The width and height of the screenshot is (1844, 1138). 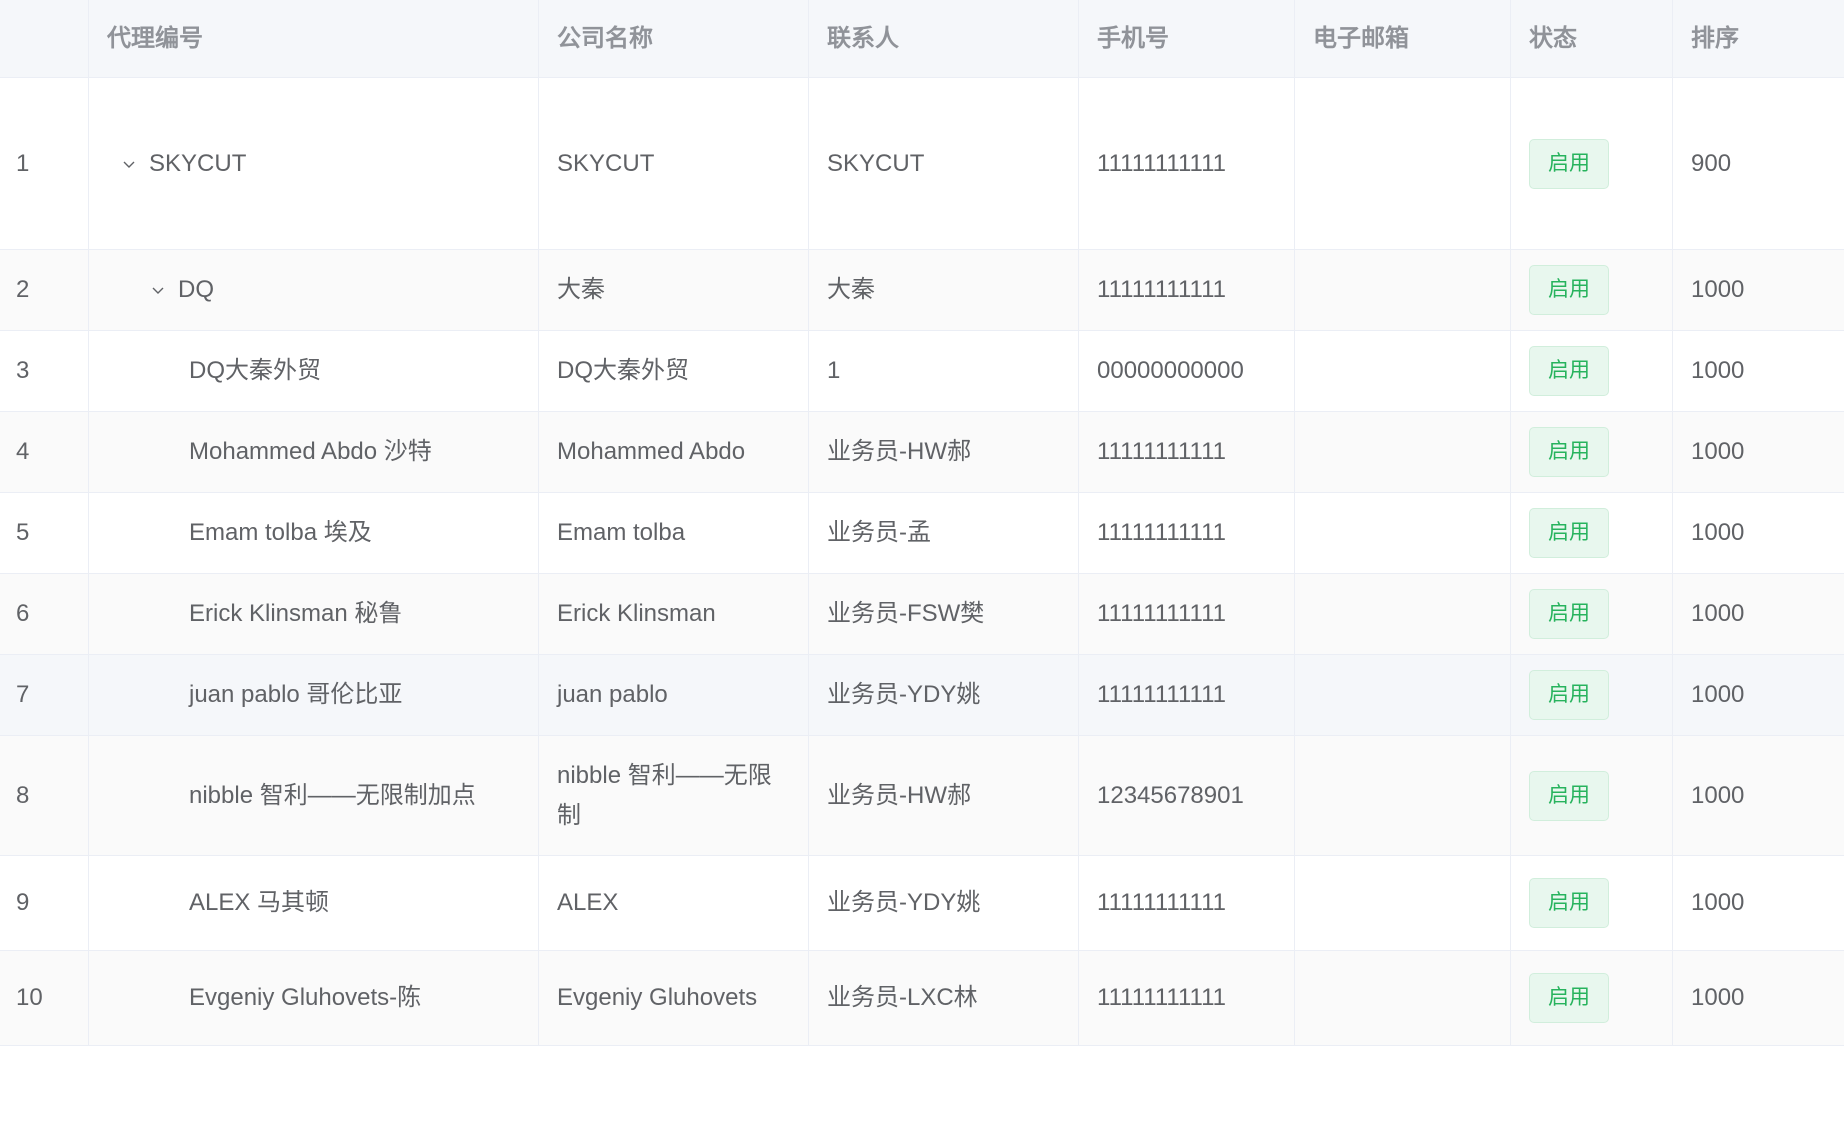 I want to click on header-phone: 手机号, so click(x=1187, y=38).